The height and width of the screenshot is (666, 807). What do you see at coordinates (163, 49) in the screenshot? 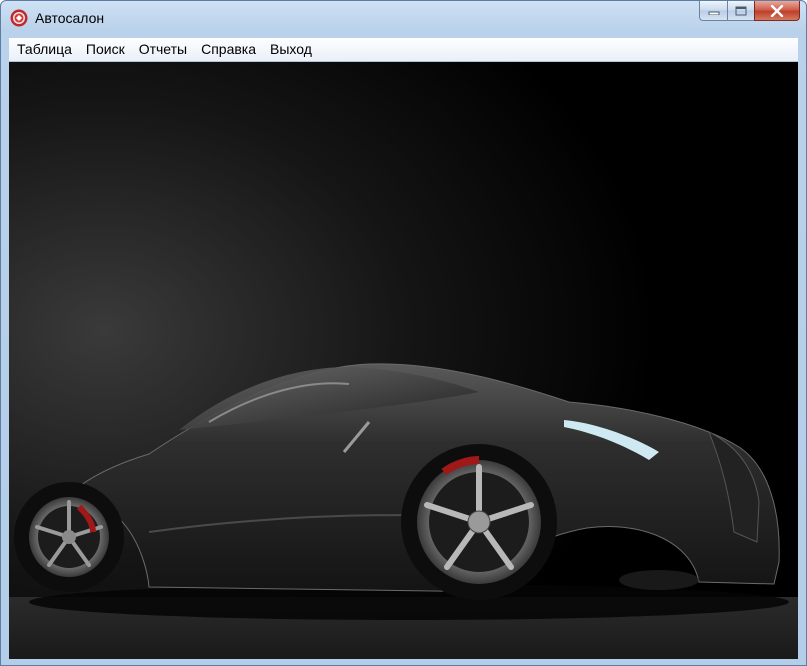
I see `menu-item-reports: Отчеты` at bounding box center [163, 49].